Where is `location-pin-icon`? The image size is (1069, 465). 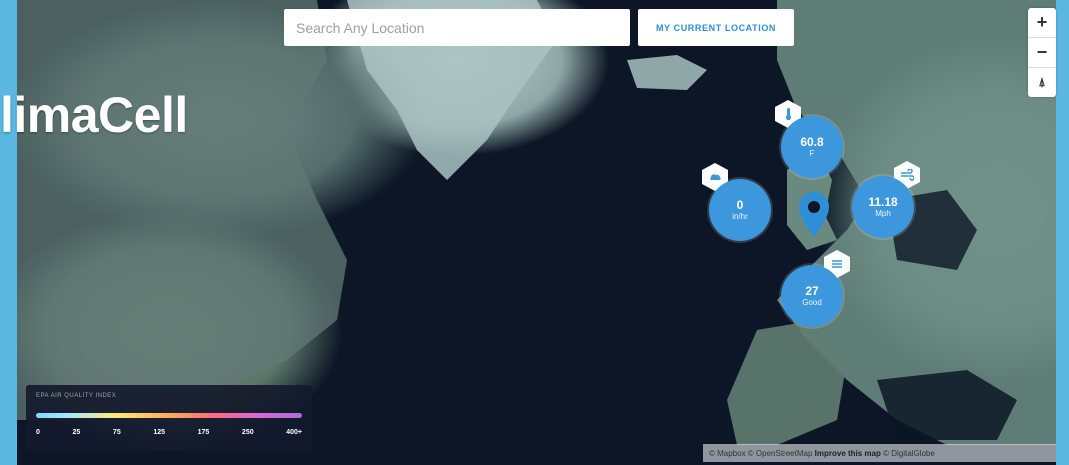
location-pin-icon is located at coordinates (814, 215).